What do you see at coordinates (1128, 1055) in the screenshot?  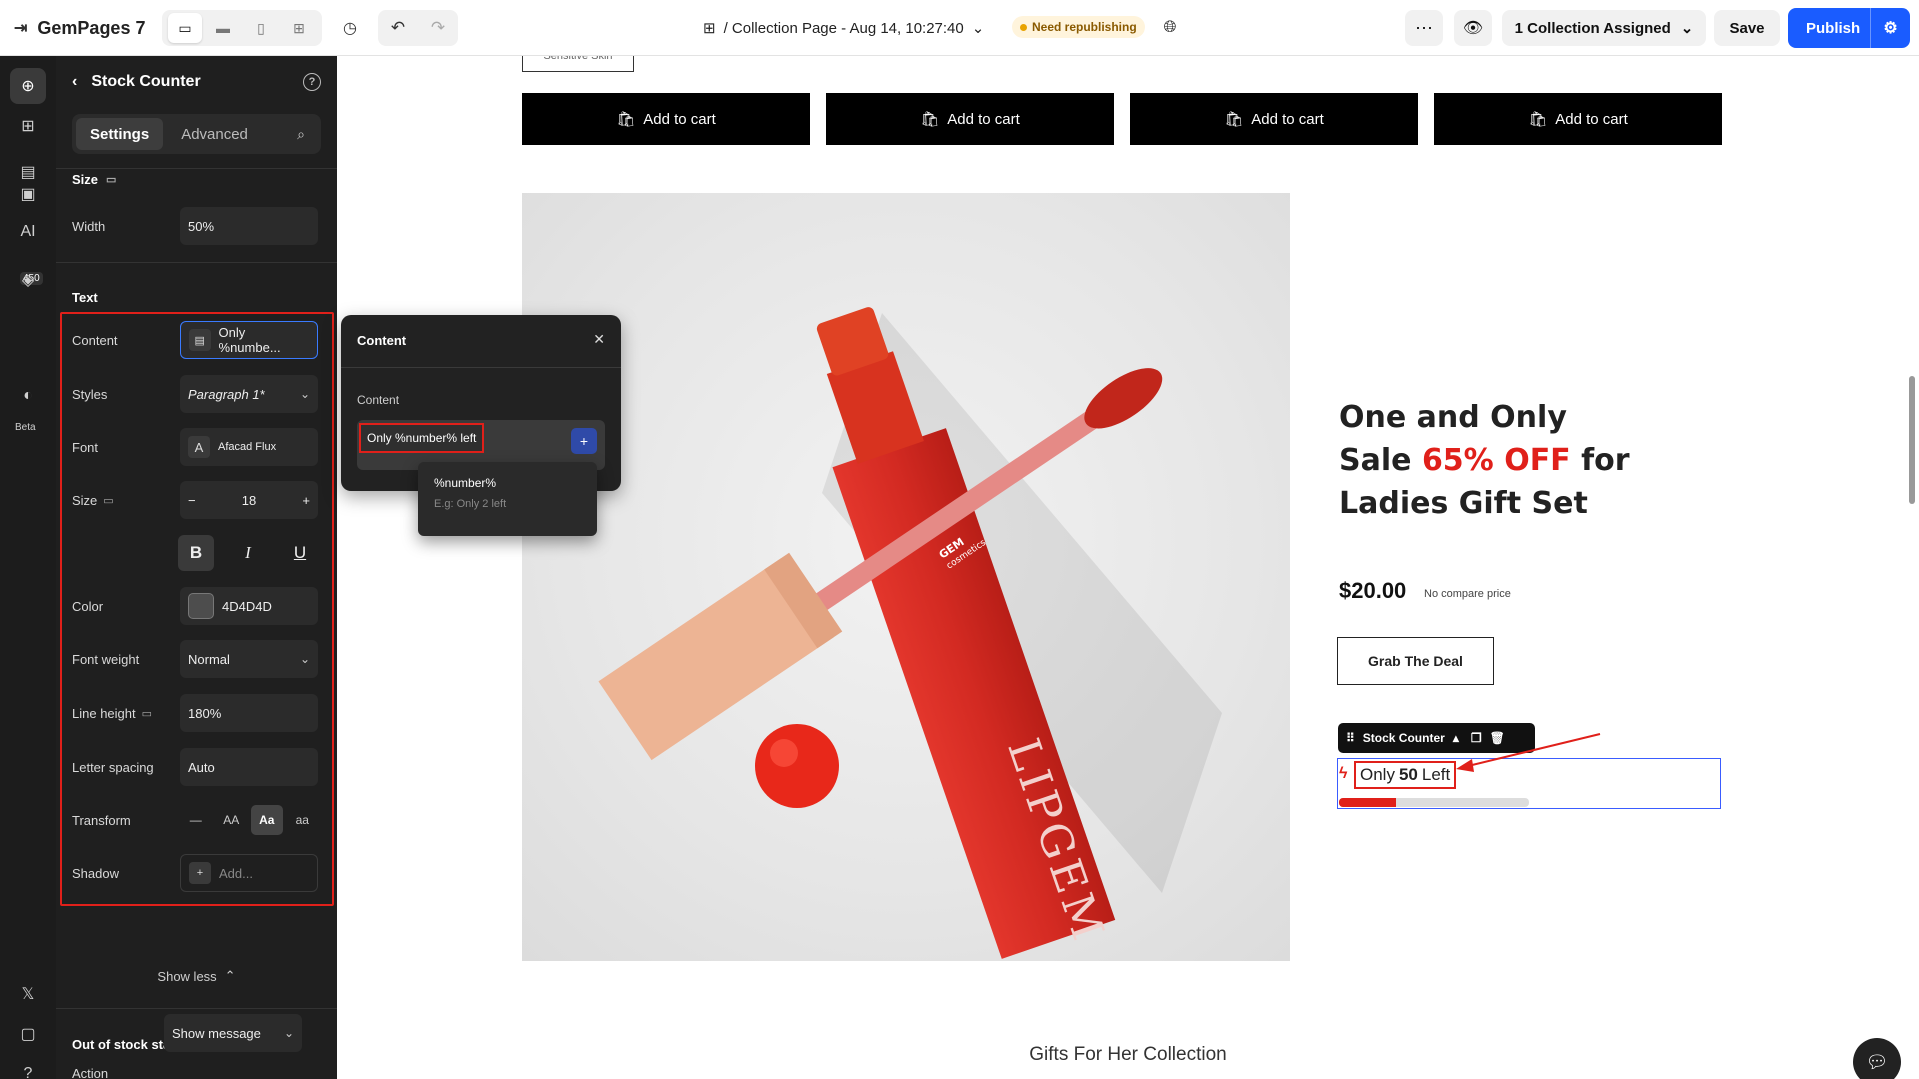 I see `collection-title: Gifts For Her Collection` at bounding box center [1128, 1055].